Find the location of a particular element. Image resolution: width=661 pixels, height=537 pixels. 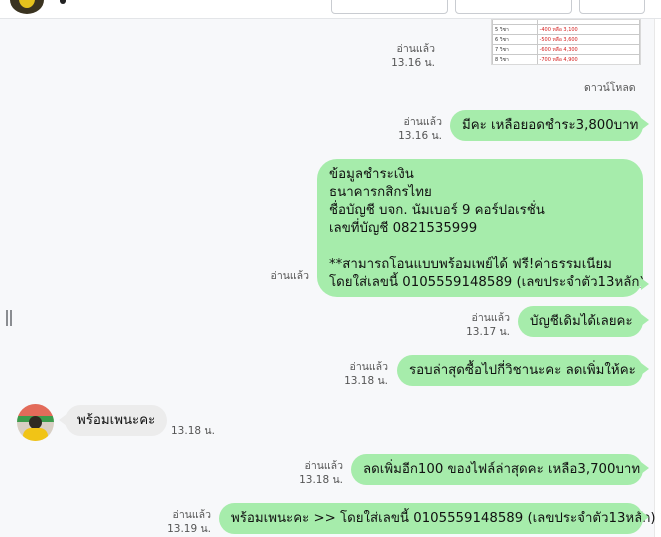

resize-handle-icon is located at coordinates (9, 318).